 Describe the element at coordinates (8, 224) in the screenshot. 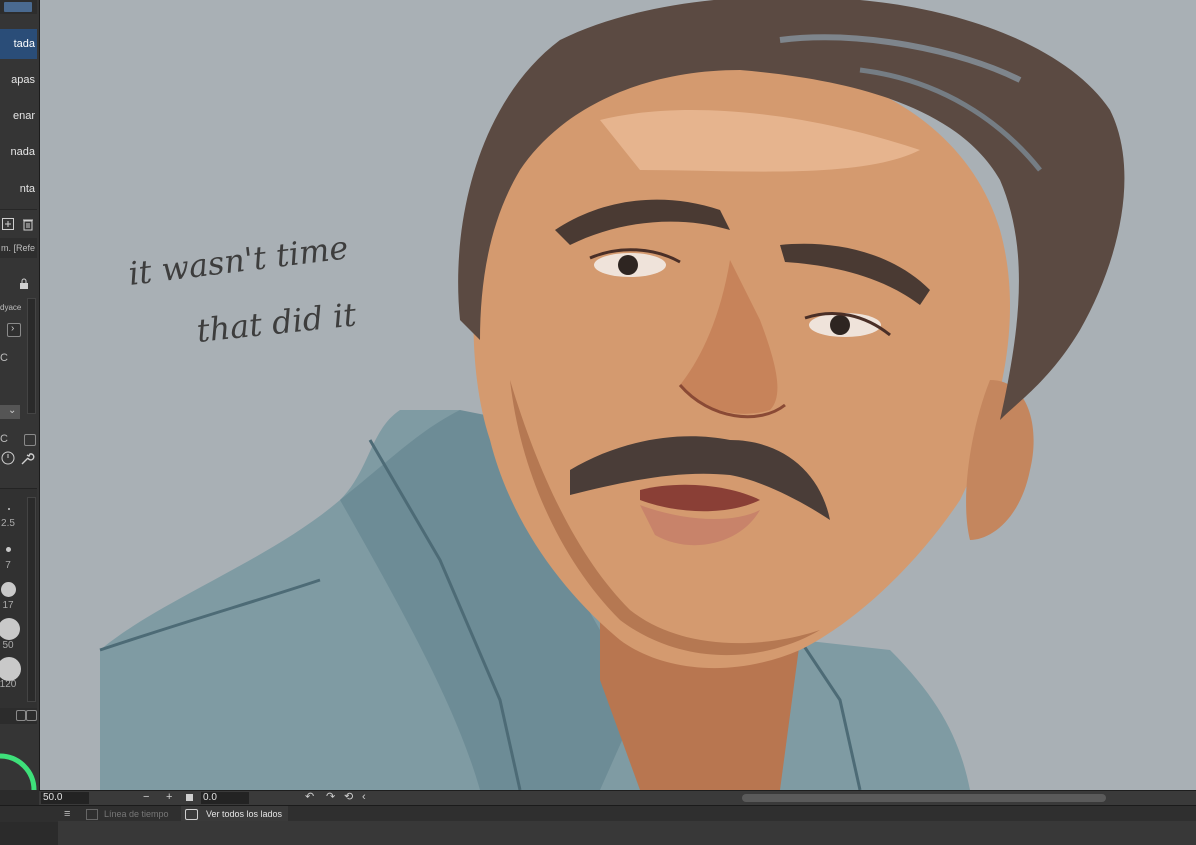

I see `plus-square-icon` at that location.